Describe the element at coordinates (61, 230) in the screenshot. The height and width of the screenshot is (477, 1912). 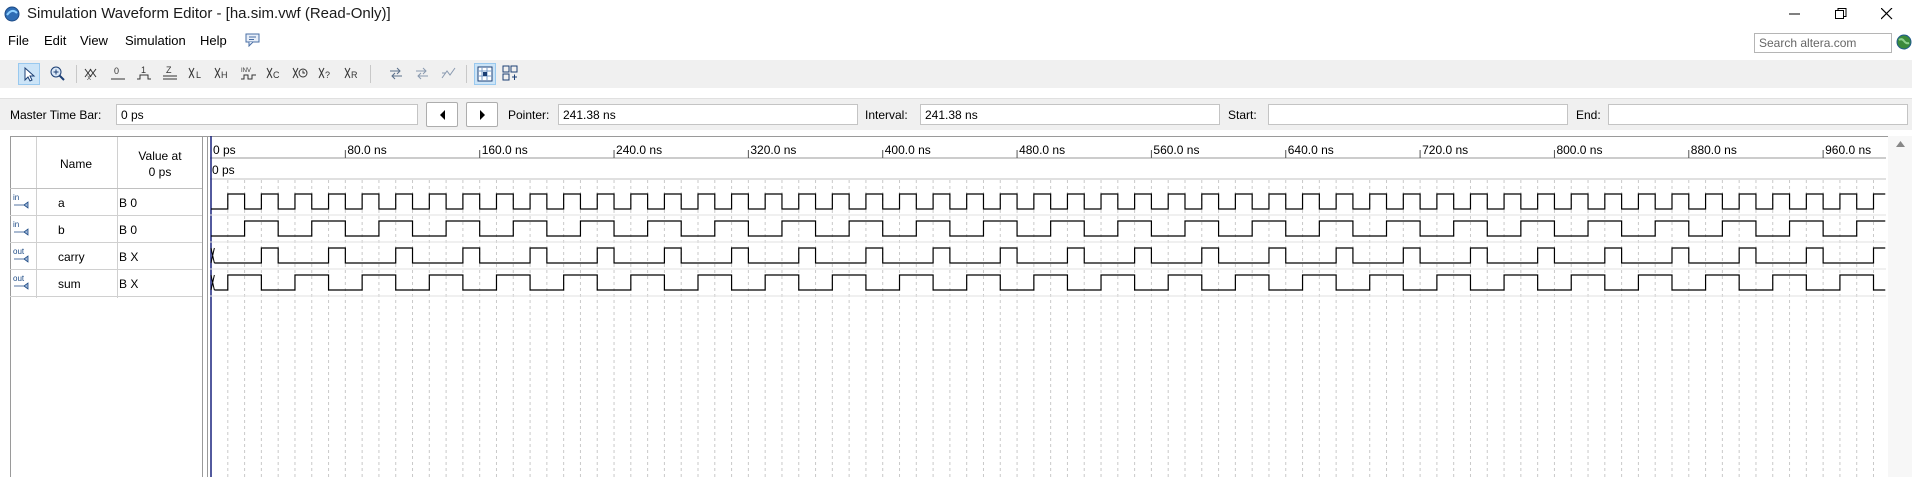
I see `signal-name: b` at that location.